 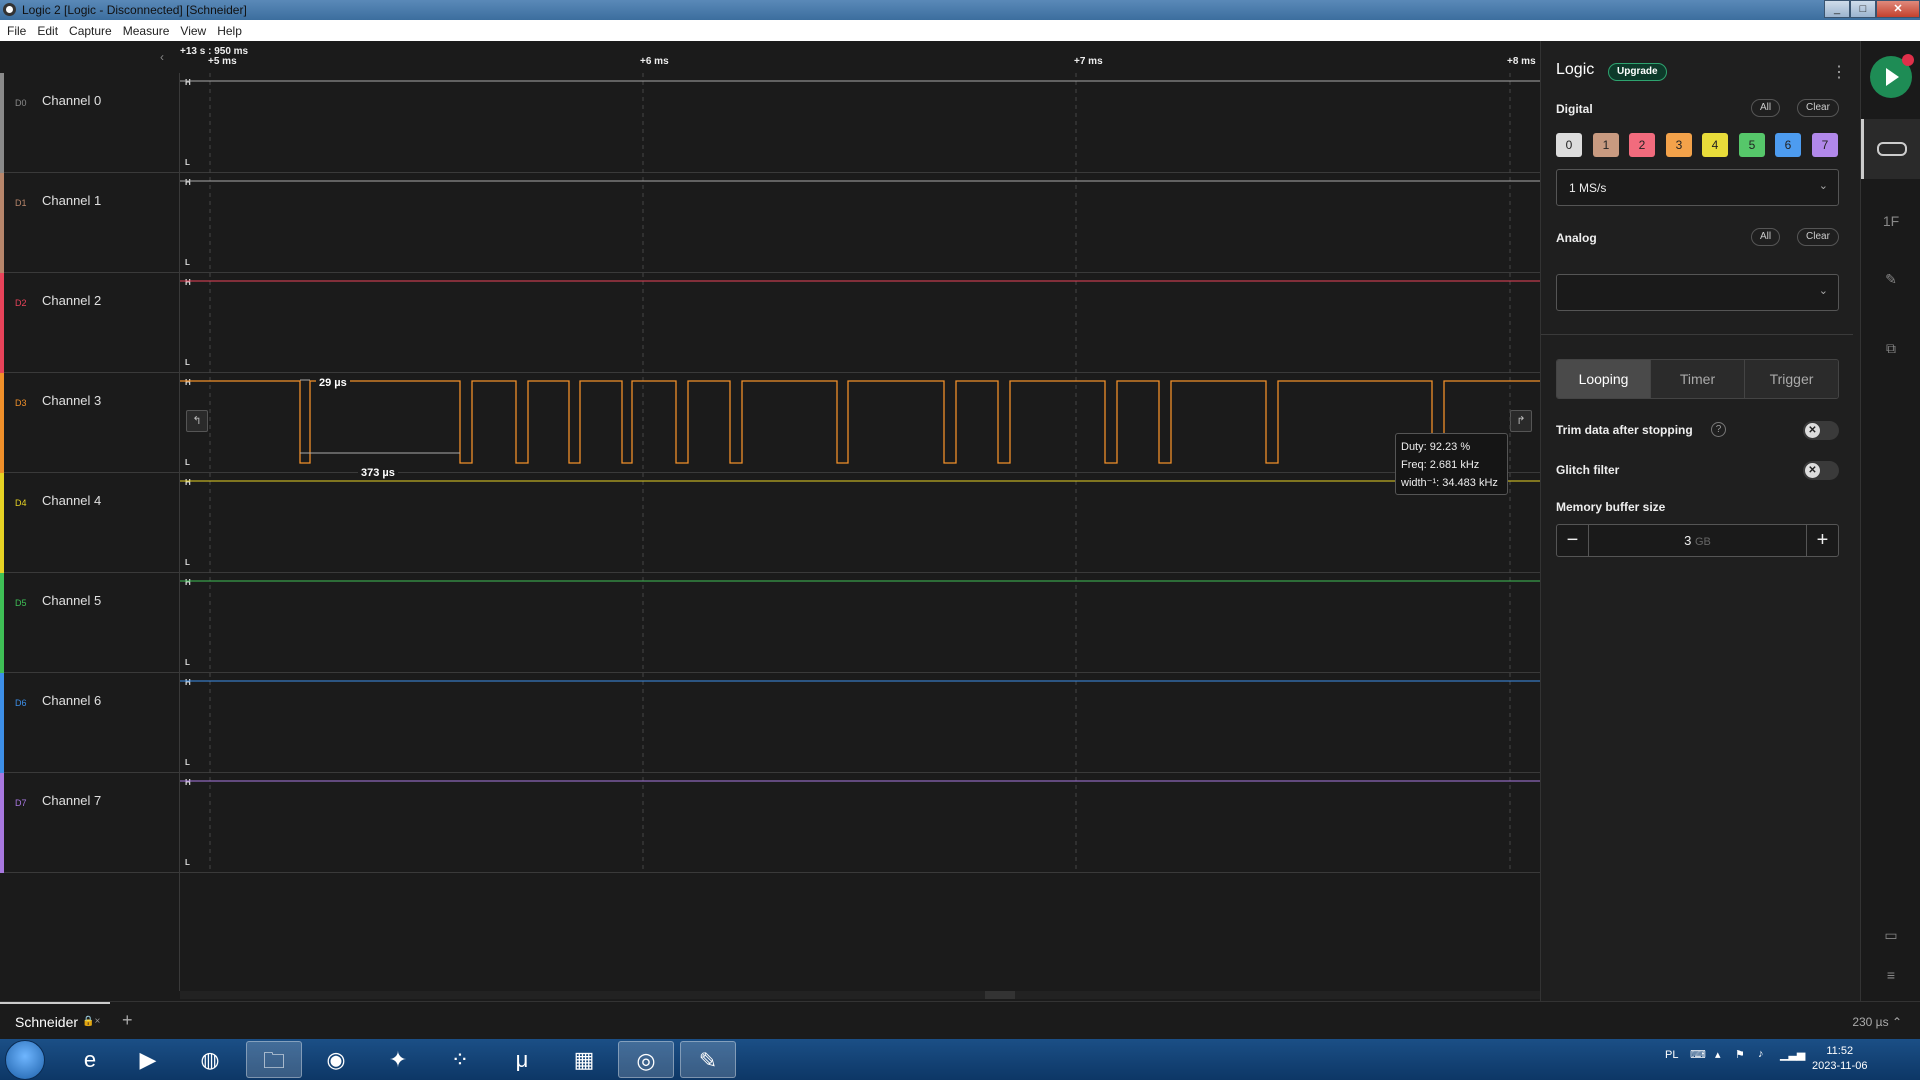 I want to click on collapse-labels-icon: ‹, so click(x=162, y=57).